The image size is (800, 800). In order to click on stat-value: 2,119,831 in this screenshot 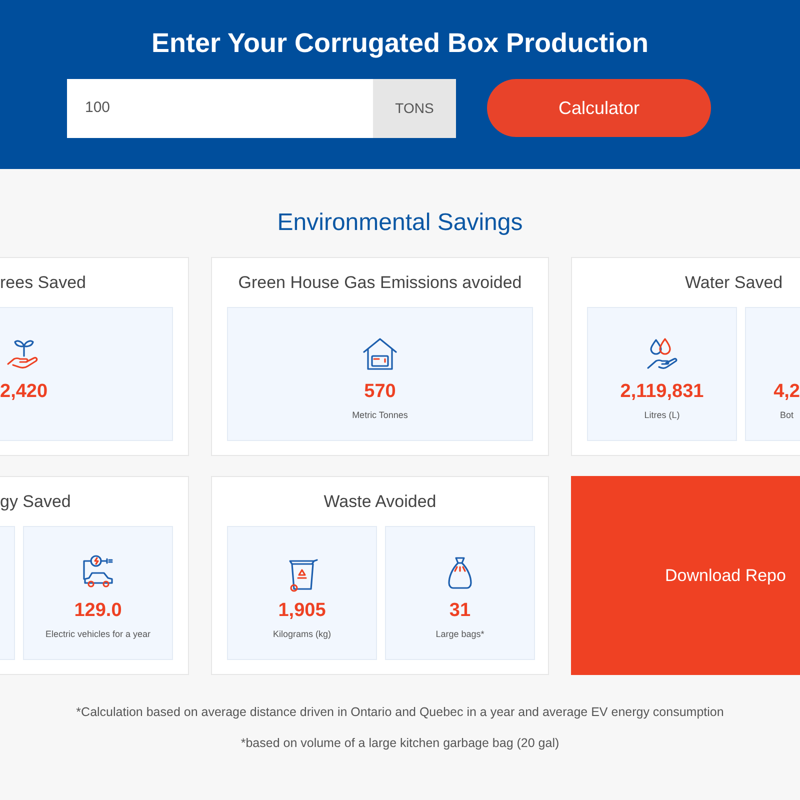, I will do `click(662, 391)`.